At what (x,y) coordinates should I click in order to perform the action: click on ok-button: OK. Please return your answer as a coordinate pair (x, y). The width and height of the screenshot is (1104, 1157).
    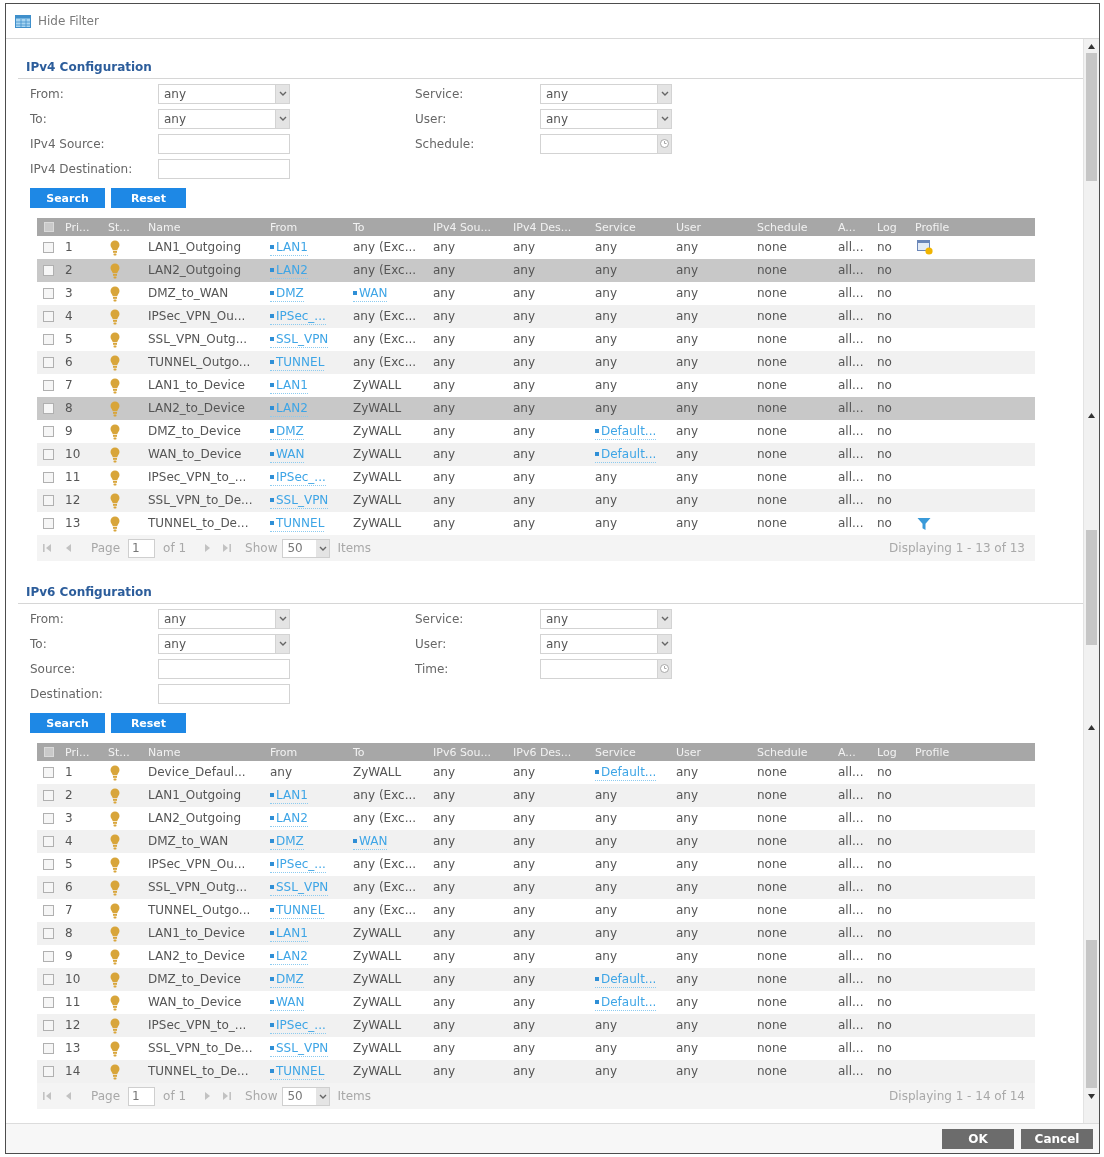
    Looking at the image, I should click on (978, 1138).